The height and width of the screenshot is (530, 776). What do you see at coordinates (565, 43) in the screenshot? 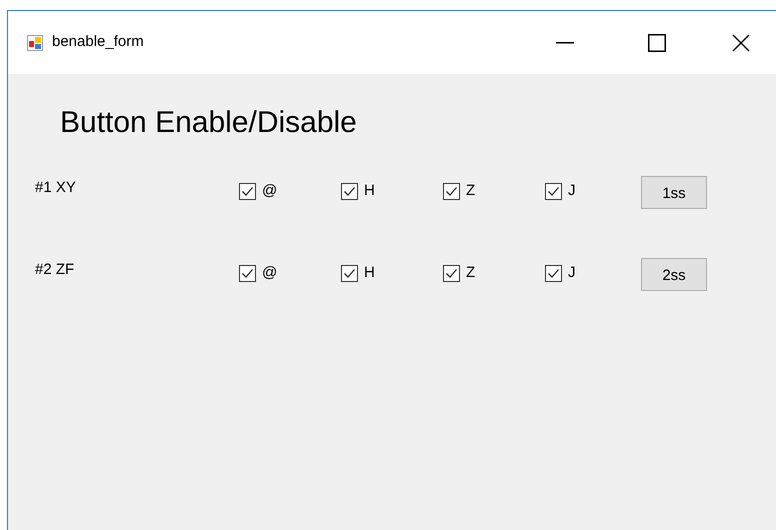
I see `minimize-icon` at bounding box center [565, 43].